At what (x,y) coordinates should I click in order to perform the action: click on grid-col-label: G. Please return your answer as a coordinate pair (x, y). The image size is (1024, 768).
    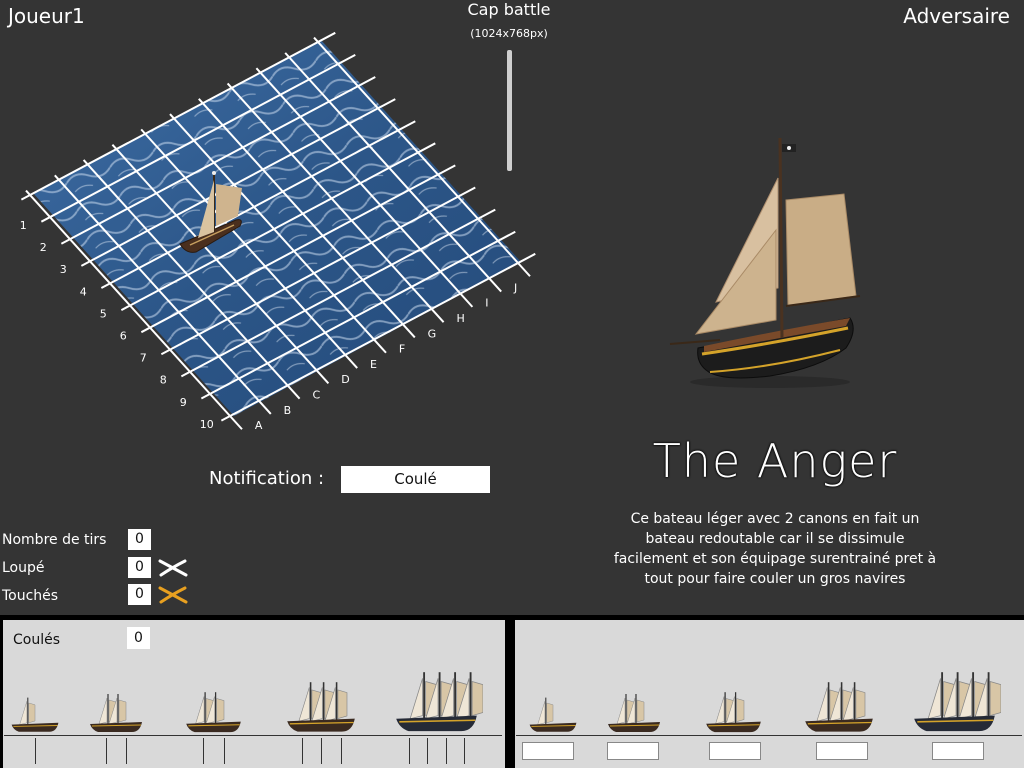
    Looking at the image, I should click on (432, 333).